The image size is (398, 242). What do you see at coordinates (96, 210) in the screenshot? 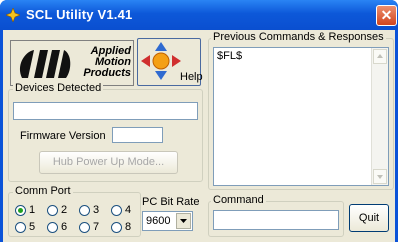
I see `radio-label: 3` at bounding box center [96, 210].